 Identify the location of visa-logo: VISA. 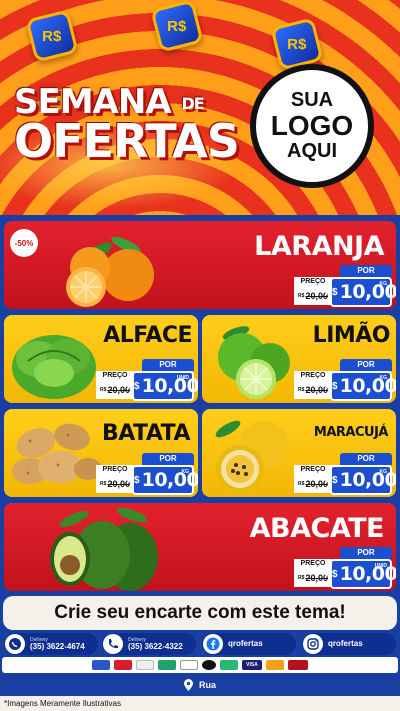
(252, 665).